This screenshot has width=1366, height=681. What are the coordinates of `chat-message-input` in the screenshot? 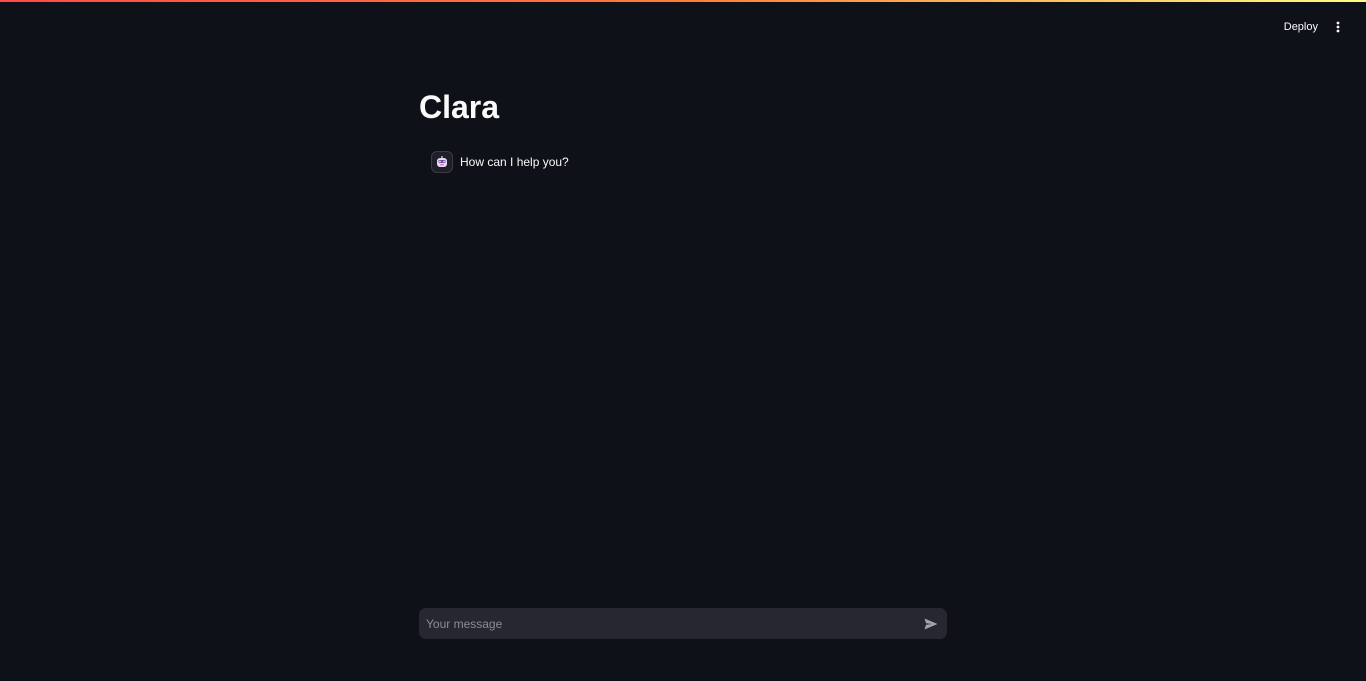 It's located at (667, 623).